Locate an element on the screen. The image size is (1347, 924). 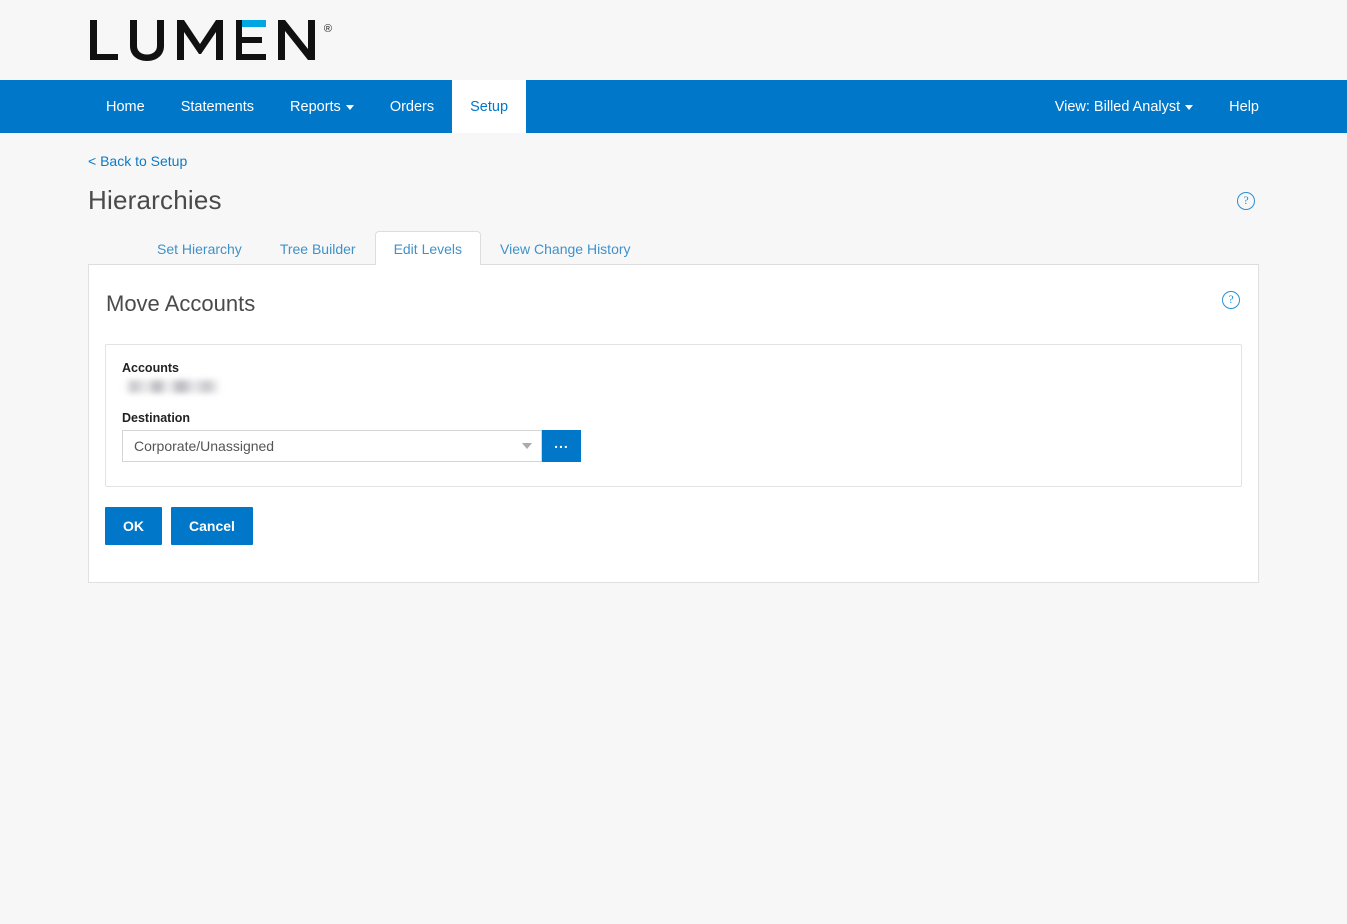
accounts-value-redacted is located at coordinates (173, 386).